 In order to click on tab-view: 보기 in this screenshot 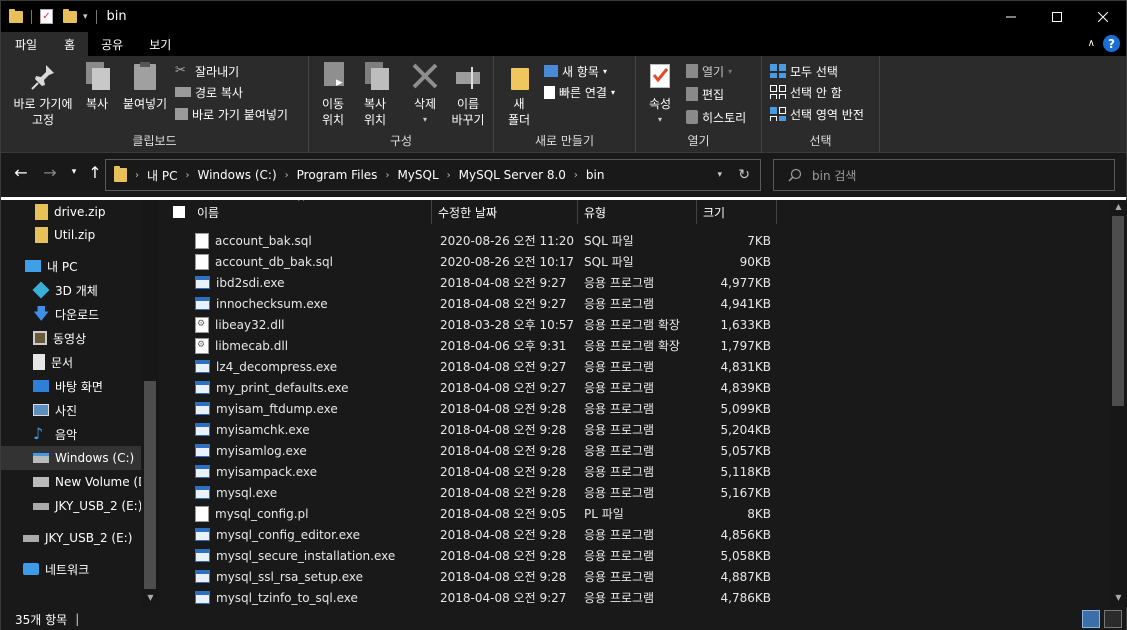, I will do `click(160, 44)`.